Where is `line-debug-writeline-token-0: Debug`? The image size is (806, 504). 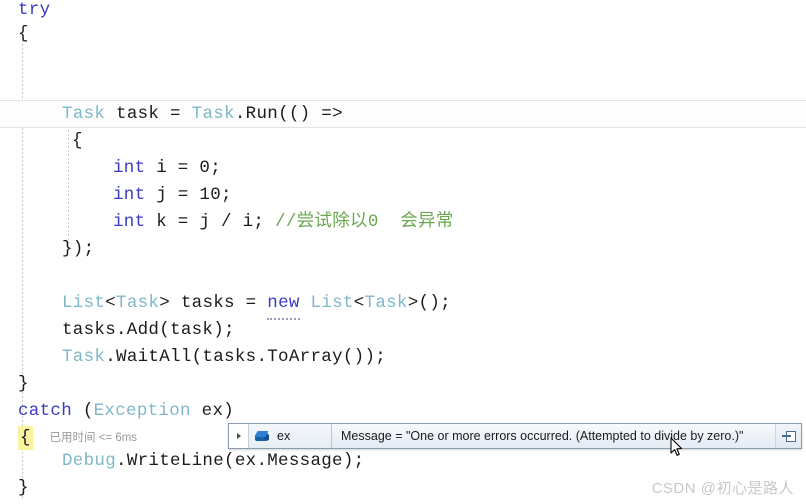
line-debug-writeline-token-0: Debug is located at coordinates (89, 461).